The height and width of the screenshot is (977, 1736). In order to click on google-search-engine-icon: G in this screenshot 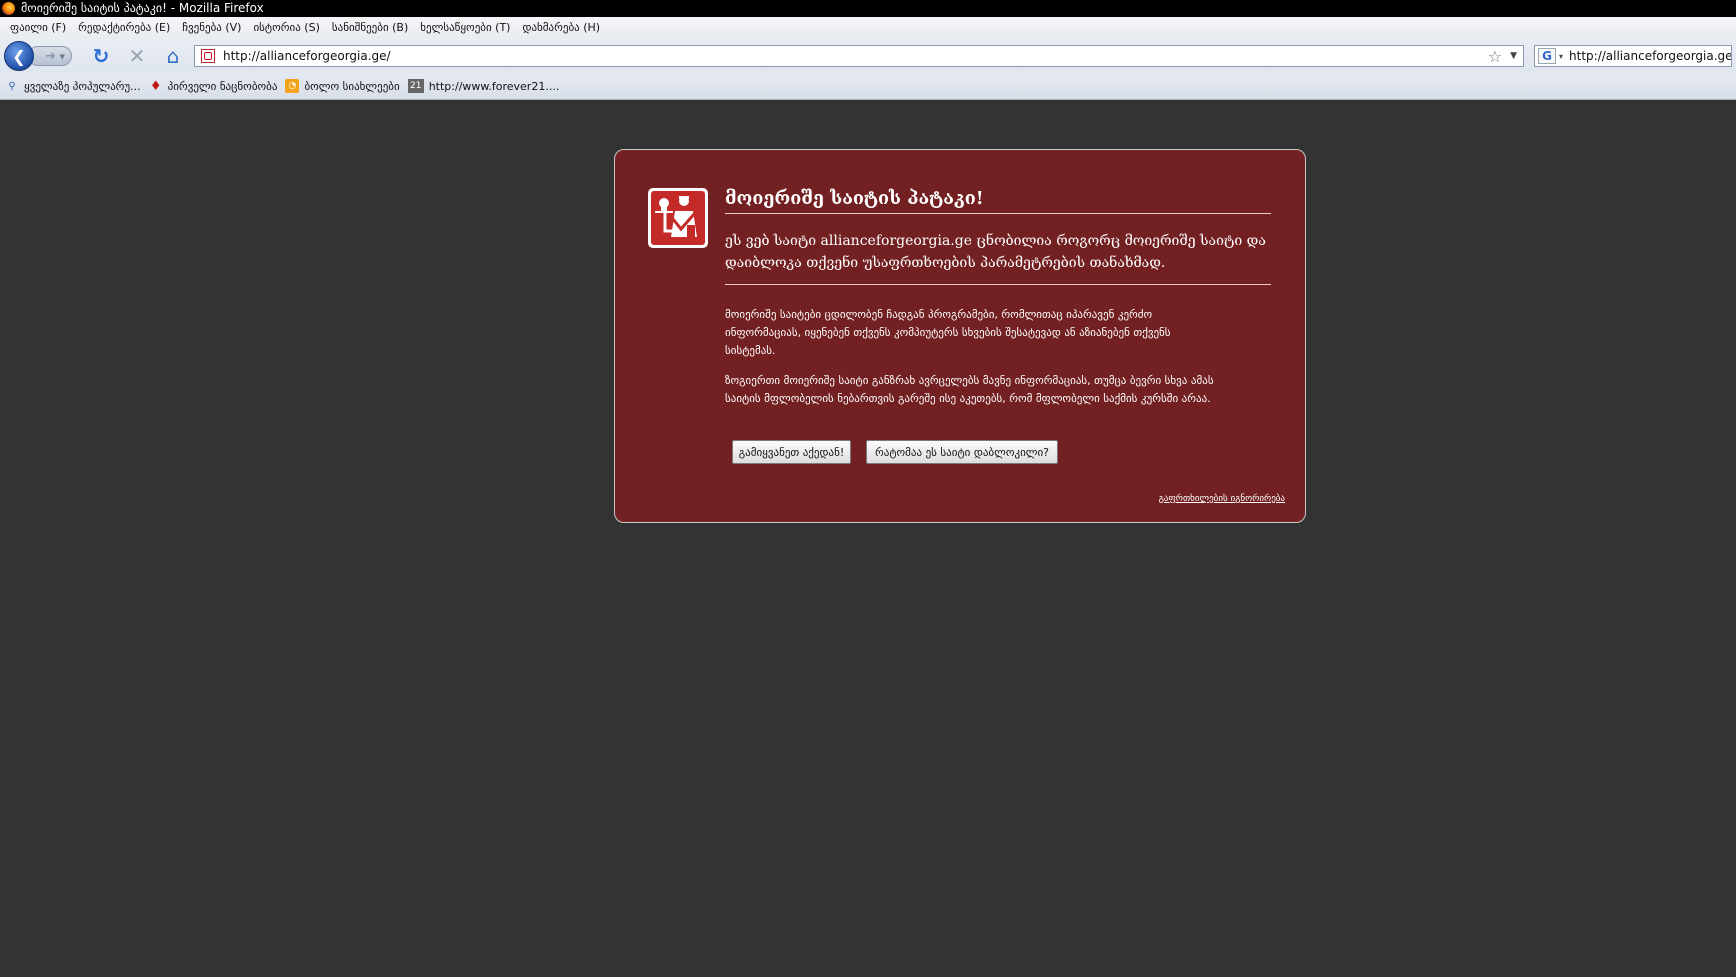, I will do `click(1547, 56)`.